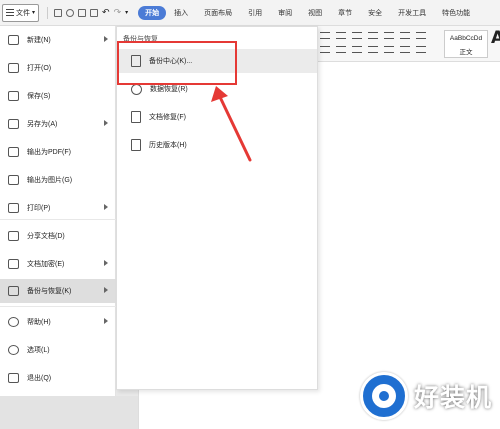 Image resolution: width=500 pixels, height=429 pixels. I want to click on print-preview-icon, so click(94, 12).